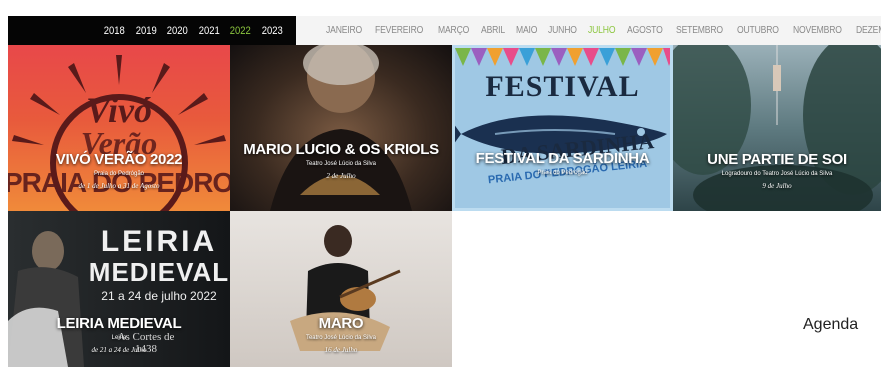  What do you see at coordinates (831, 324) in the screenshot?
I see `agenda-label: Agenda` at bounding box center [831, 324].